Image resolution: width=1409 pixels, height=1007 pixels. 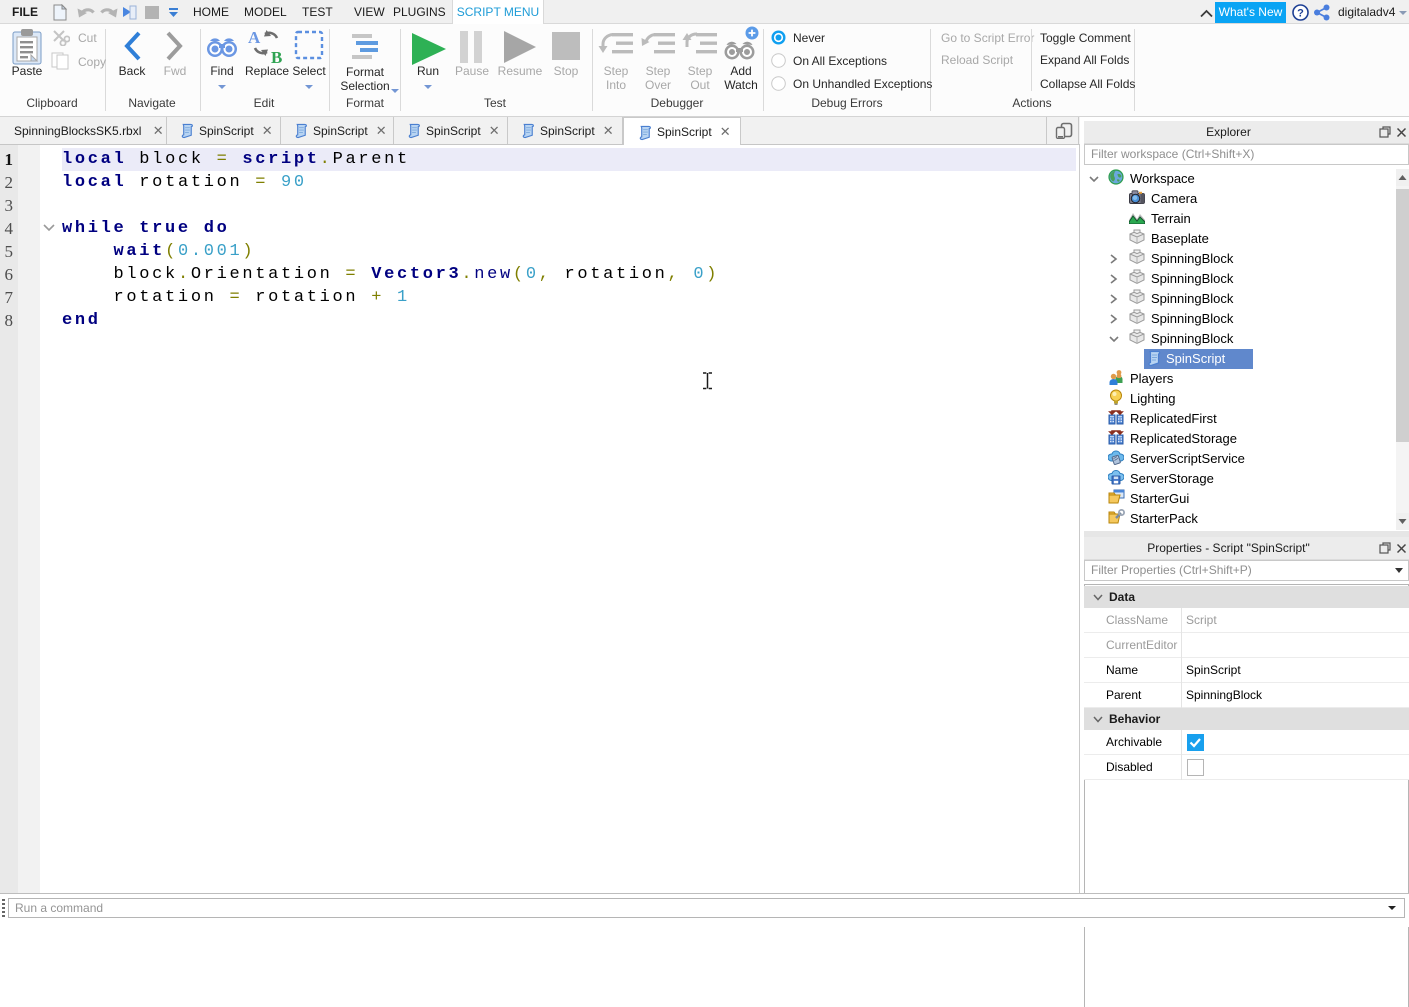 What do you see at coordinates (276, 56) in the screenshot?
I see `svg-text: B` at bounding box center [276, 56].